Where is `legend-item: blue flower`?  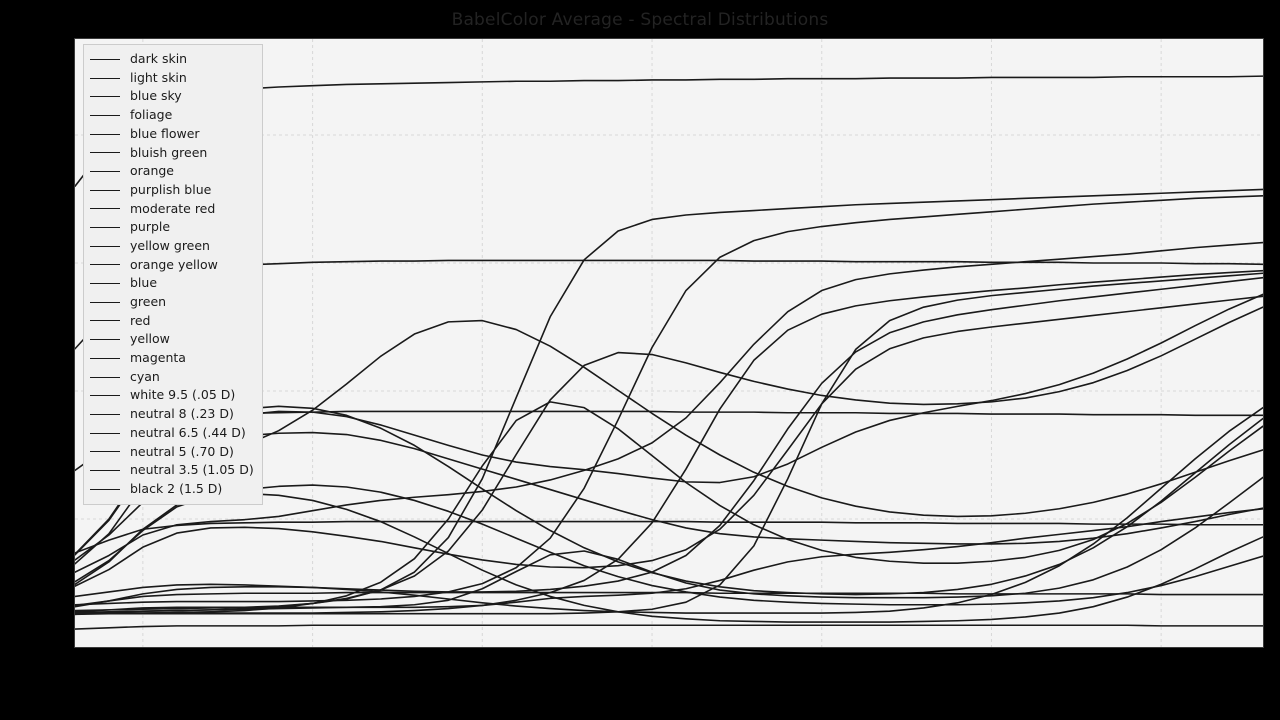 legend-item: blue flower is located at coordinates (172, 134).